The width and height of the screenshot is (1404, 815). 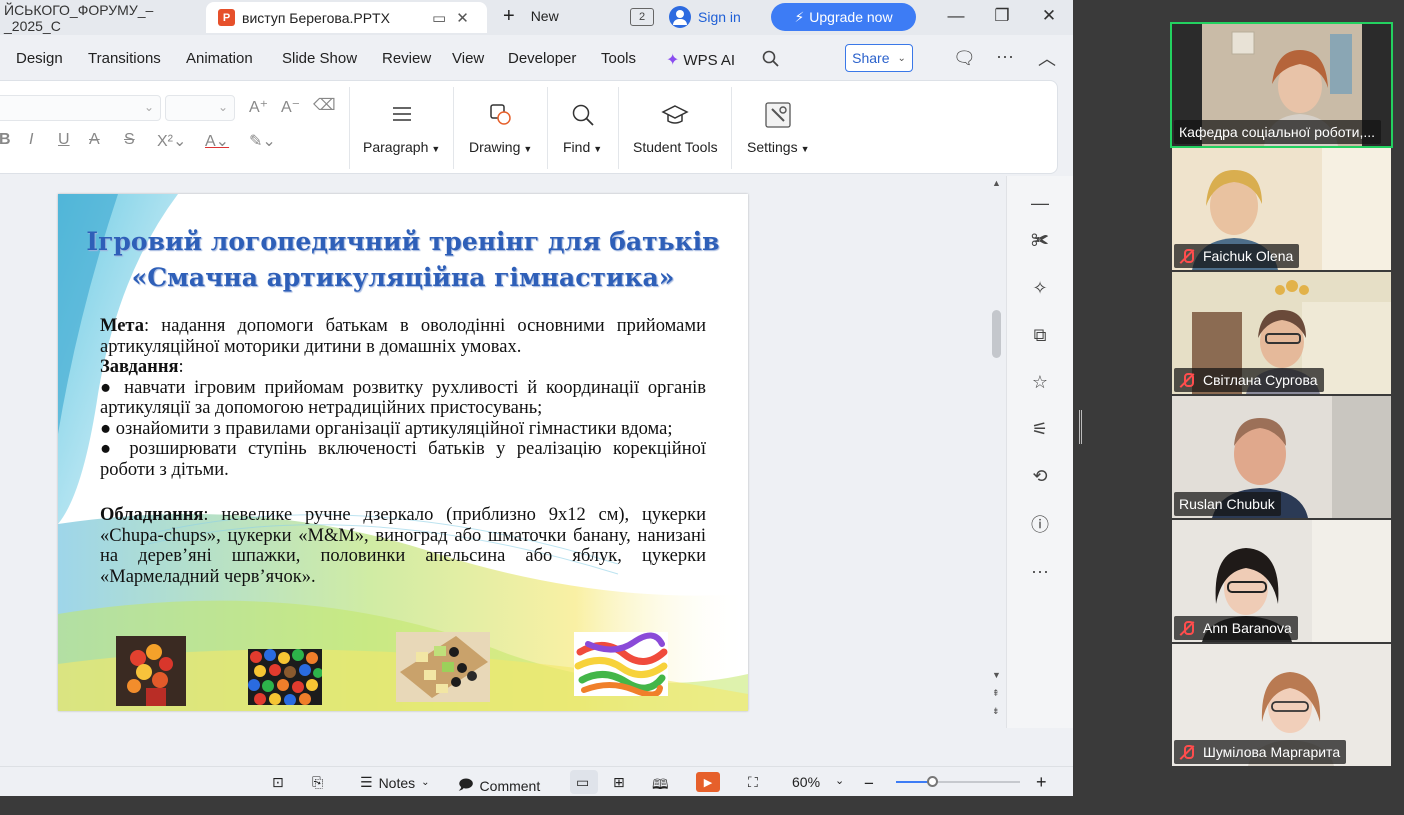 I want to click on next-slide-icon: ⇟, so click(x=996, y=711).